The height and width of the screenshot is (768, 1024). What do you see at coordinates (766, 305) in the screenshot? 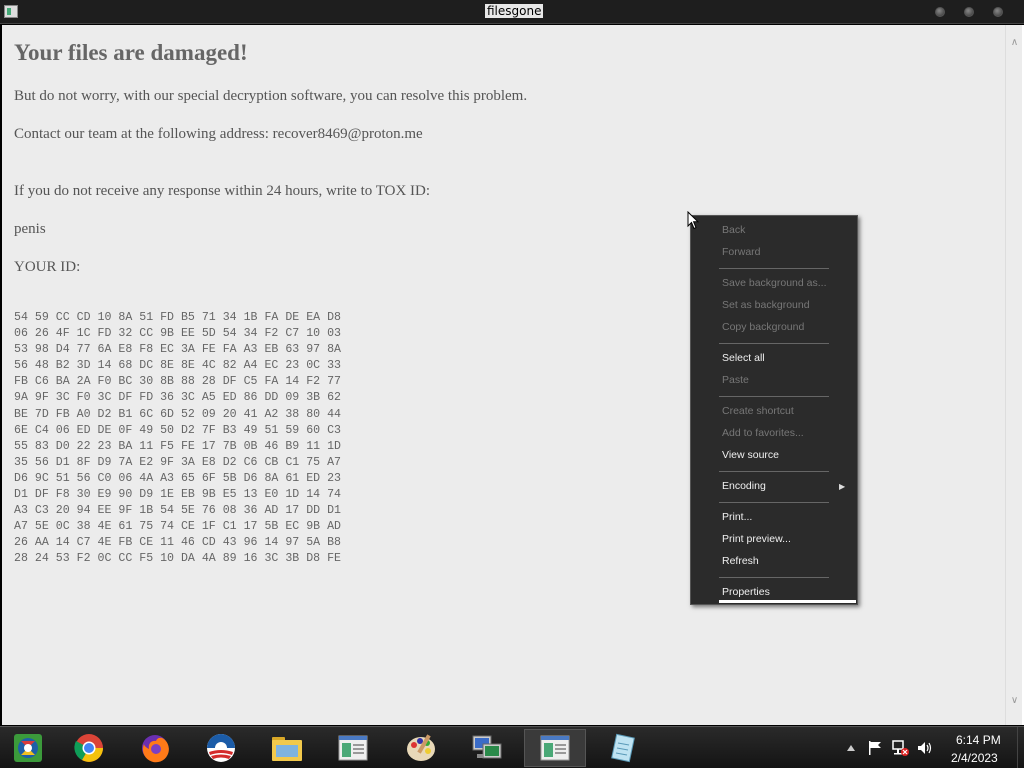
I see `menu-item-set-background: Set as background` at bounding box center [766, 305].